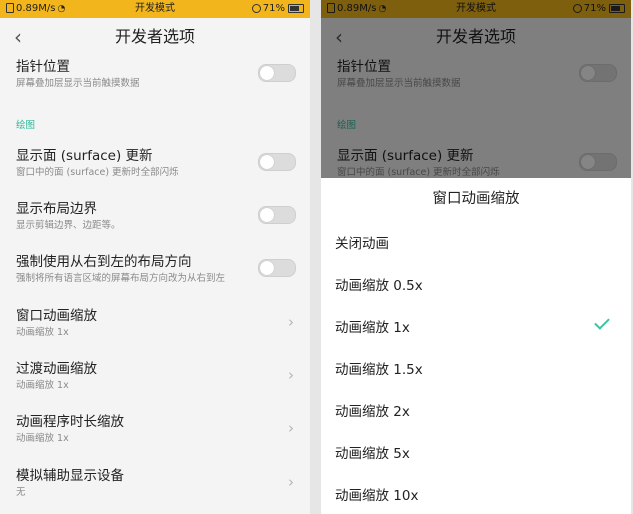  I want to click on option-scale-2x: 动画缩放 2x, so click(372, 410).